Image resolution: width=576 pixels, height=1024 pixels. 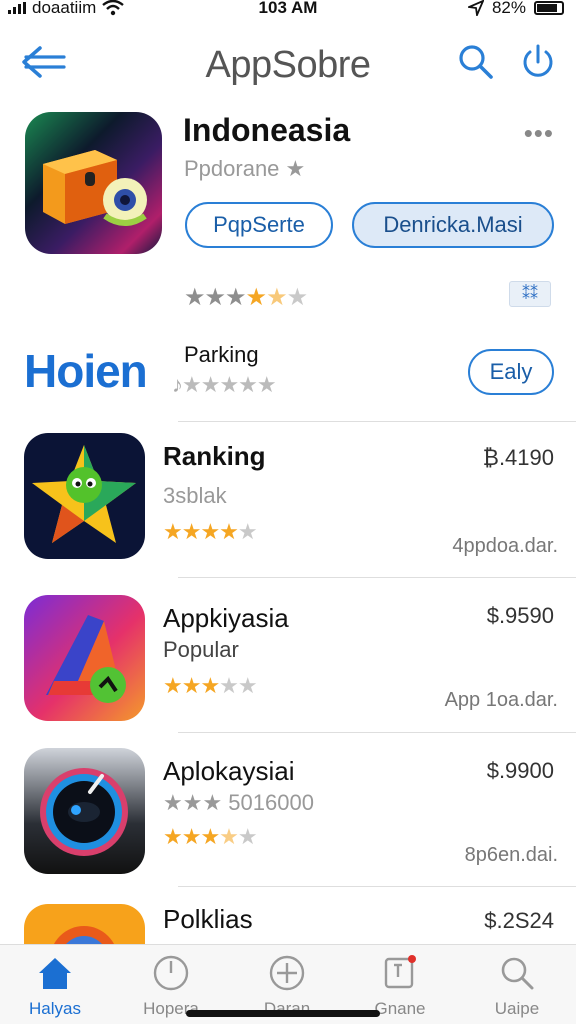 I want to click on app-title: Appkiyasia, so click(x=226, y=618).